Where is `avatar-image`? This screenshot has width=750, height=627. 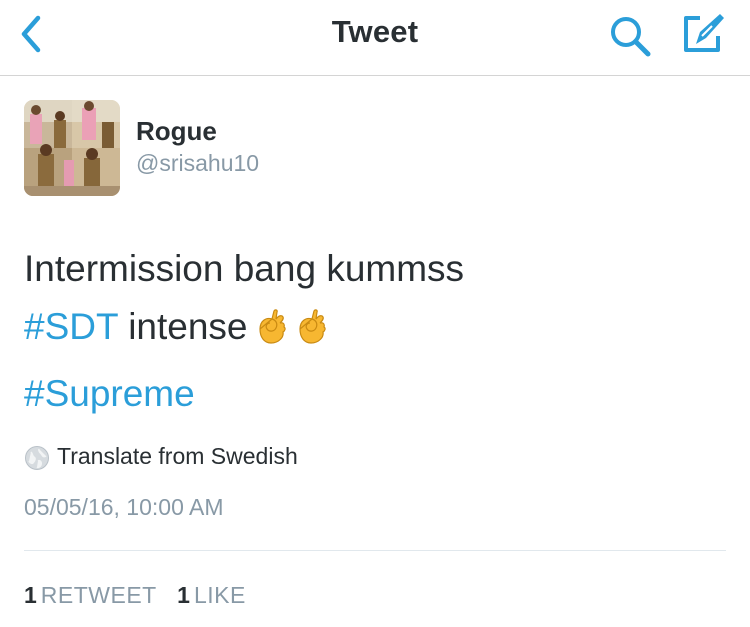
avatar-image is located at coordinates (72, 148).